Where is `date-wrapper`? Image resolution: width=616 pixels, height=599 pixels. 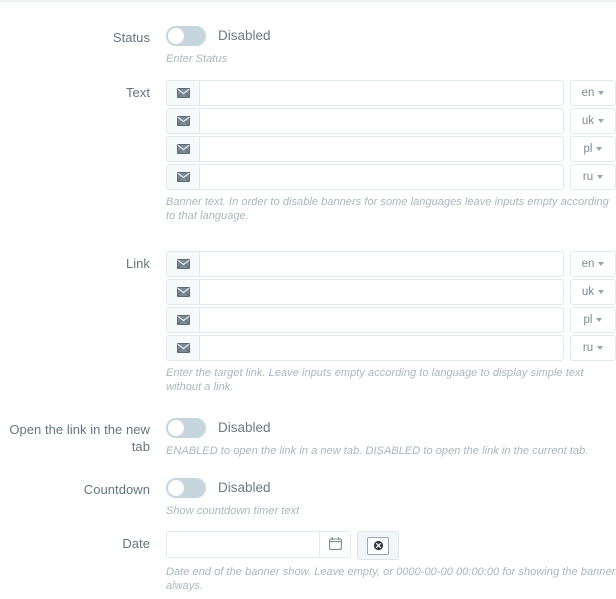
date-wrapper is located at coordinates (391, 545).